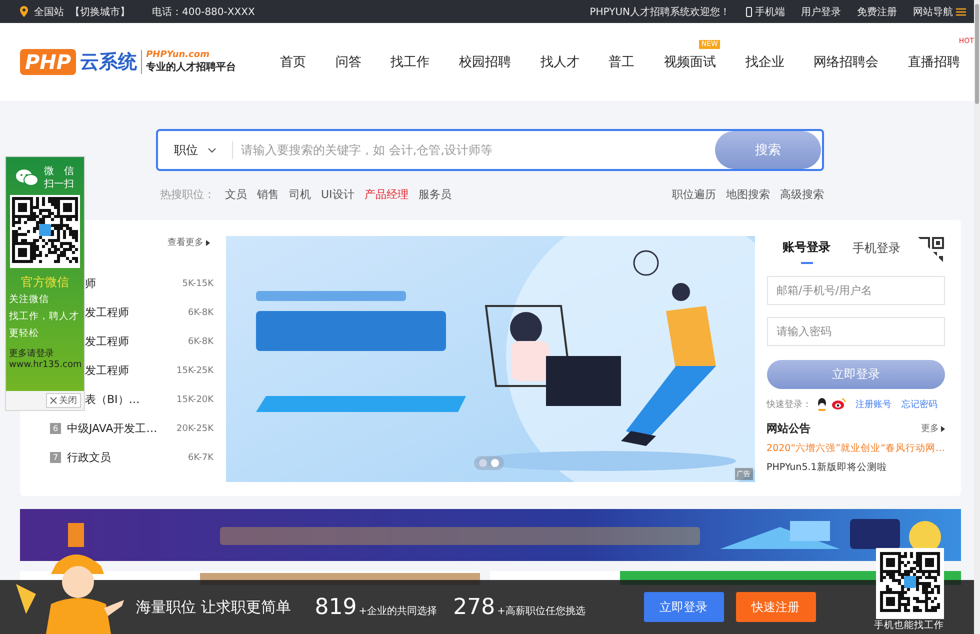 Image resolution: width=980 pixels, height=634 pixels. Describe the element at coordinates (560, 62) in the screenshot. I see `nav-link: 找人才` at that location.